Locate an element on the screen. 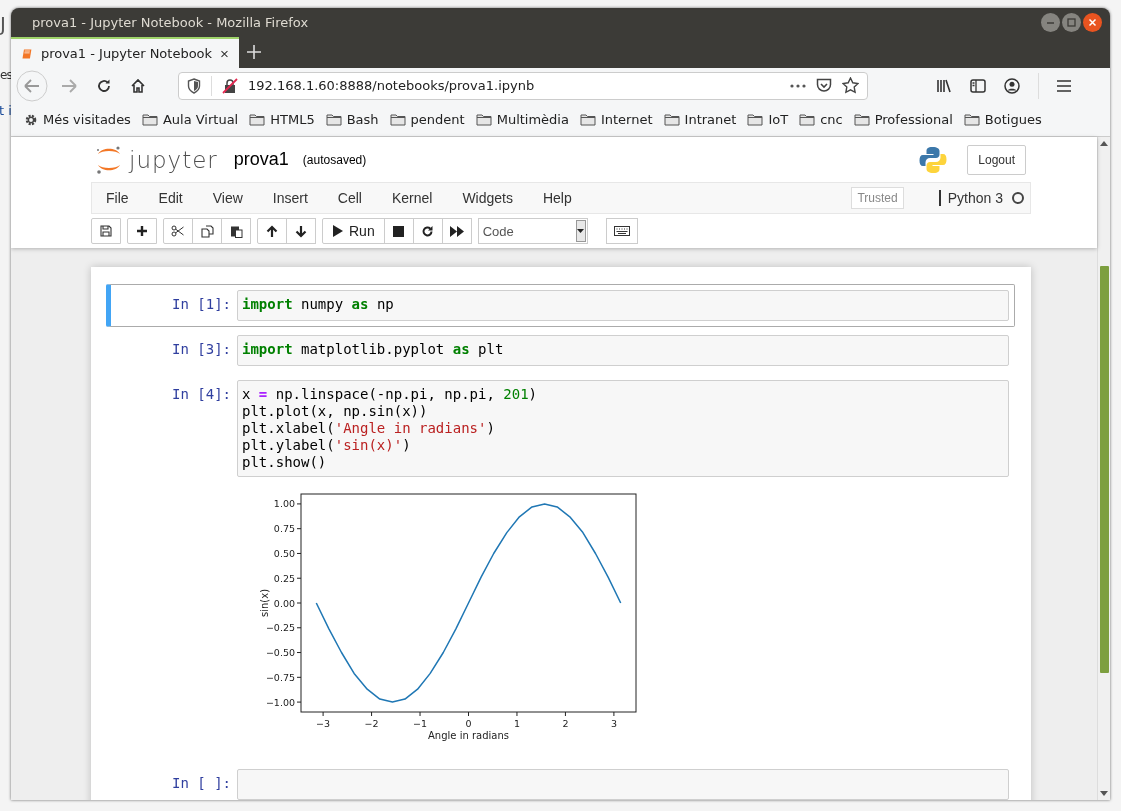 The image size is (1121, 811). menu-item: Edit is located at coordinates (170, 198).